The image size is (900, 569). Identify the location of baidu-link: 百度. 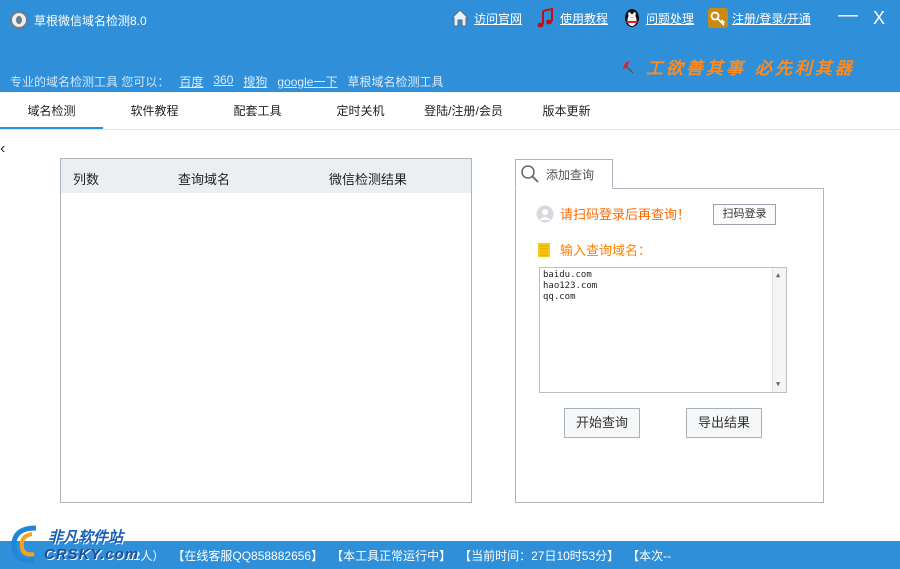
(191, 81).